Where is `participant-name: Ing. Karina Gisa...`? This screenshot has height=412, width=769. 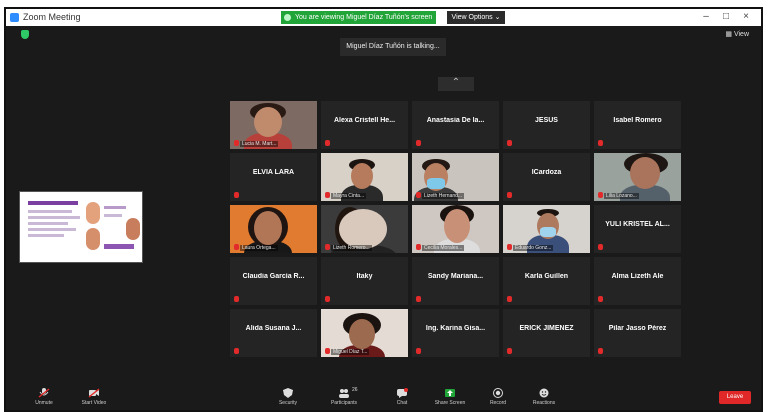 participant-name: Ing. Karina Gisa... is located at coordinates (455, 328).